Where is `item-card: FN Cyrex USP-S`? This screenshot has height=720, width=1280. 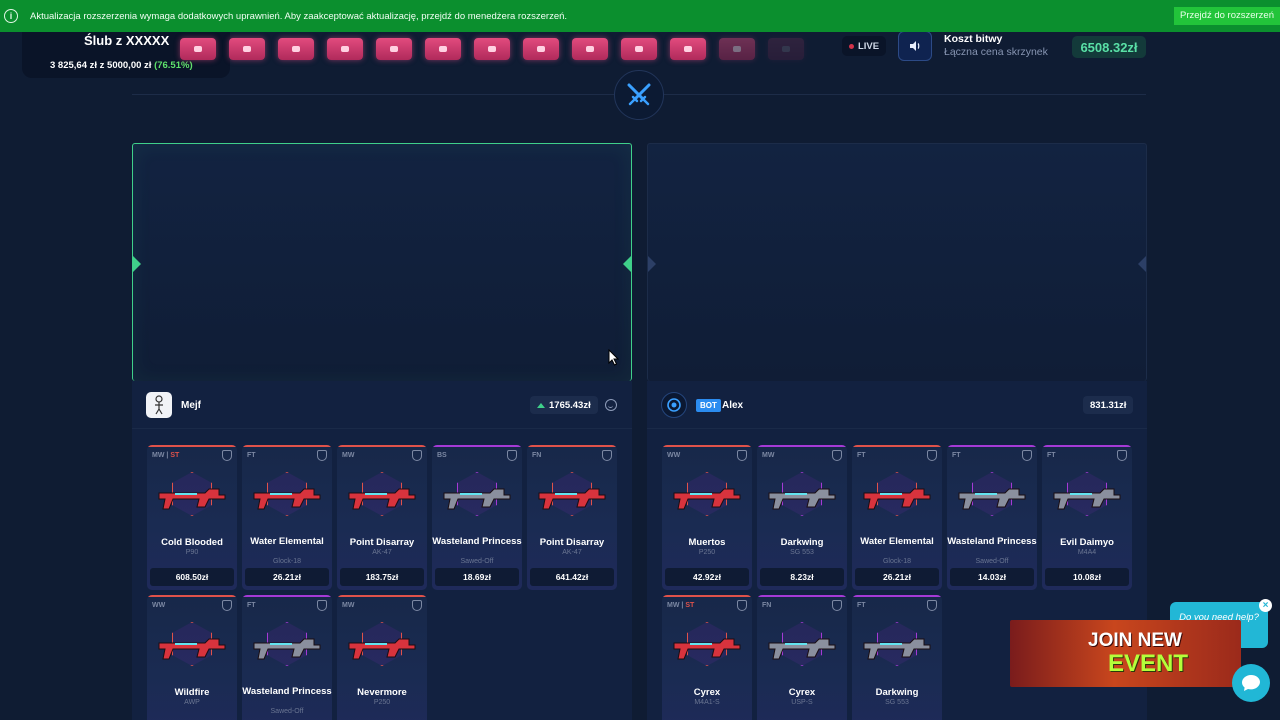 item-card: FN Cyrex USP-S is located at coordinates (802, 657).